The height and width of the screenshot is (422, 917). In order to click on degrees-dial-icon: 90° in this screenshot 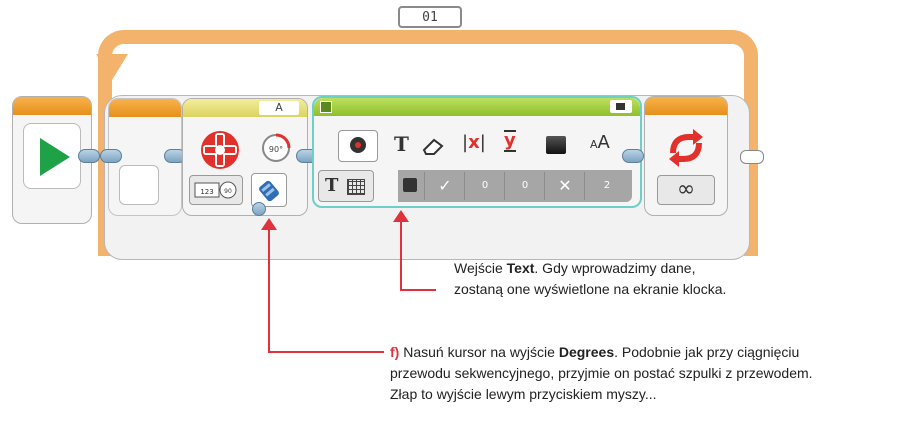, I will do `click(276, 147)`.